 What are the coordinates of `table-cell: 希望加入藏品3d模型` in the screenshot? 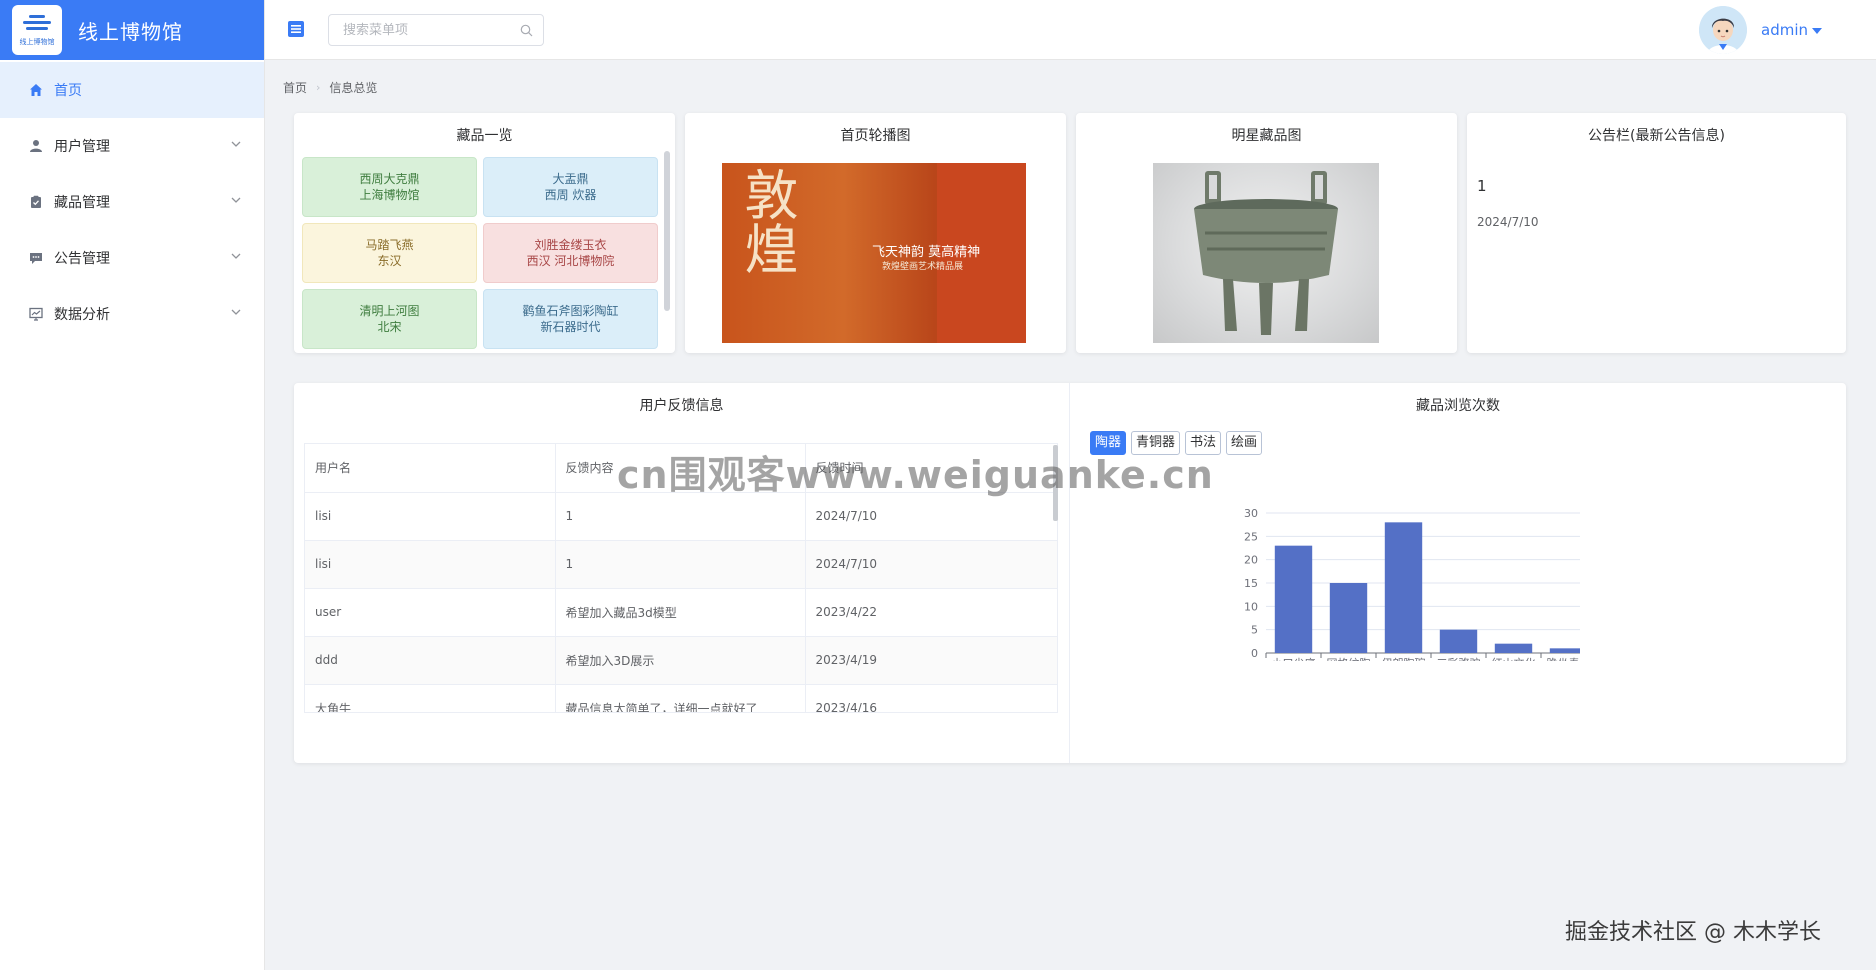 It's located at (680, 612).